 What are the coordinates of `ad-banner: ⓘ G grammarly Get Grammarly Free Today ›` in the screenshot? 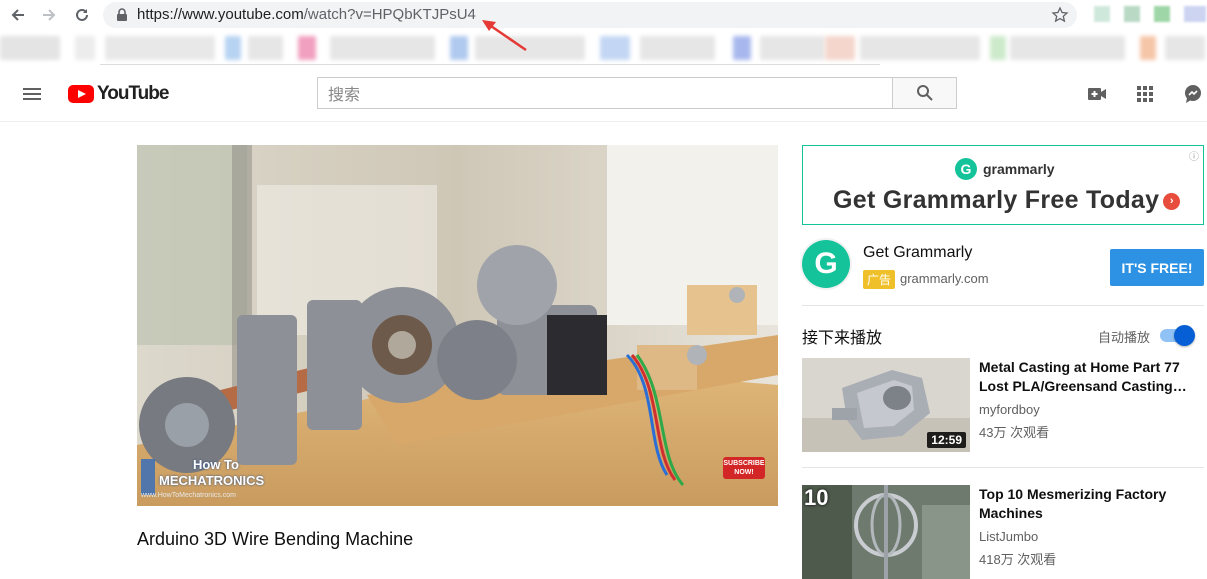 It's located at (1003, 185).